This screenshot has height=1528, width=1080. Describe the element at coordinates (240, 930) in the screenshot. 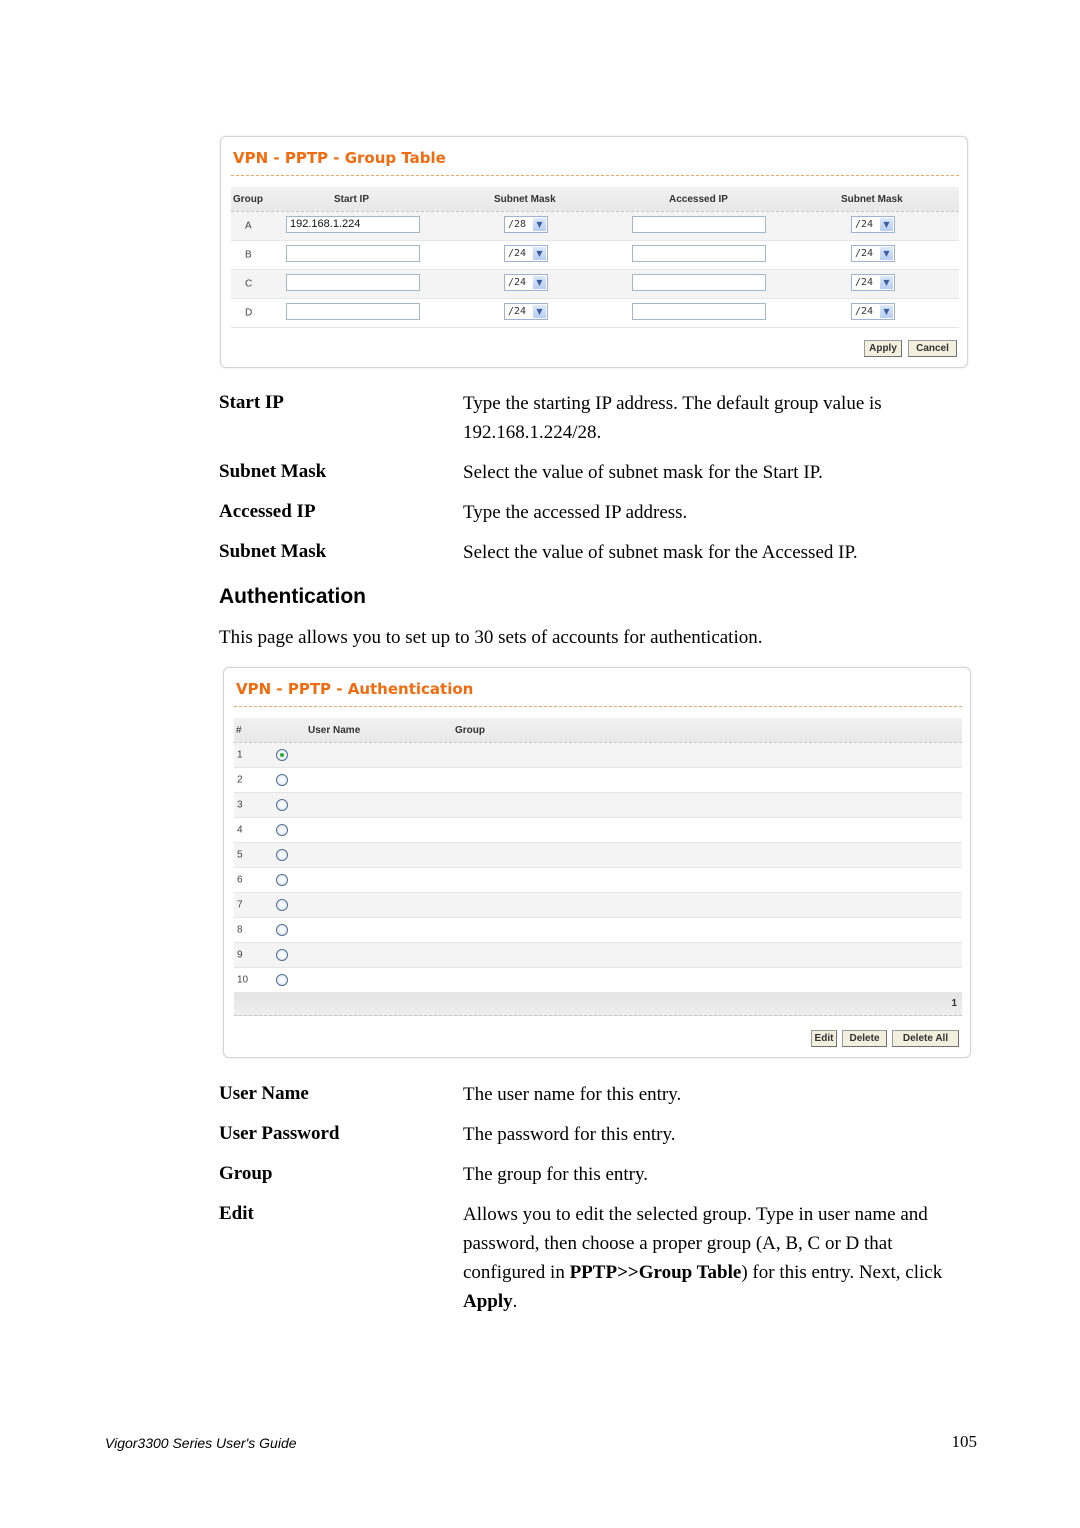

I see `row-index: 8` at that location.